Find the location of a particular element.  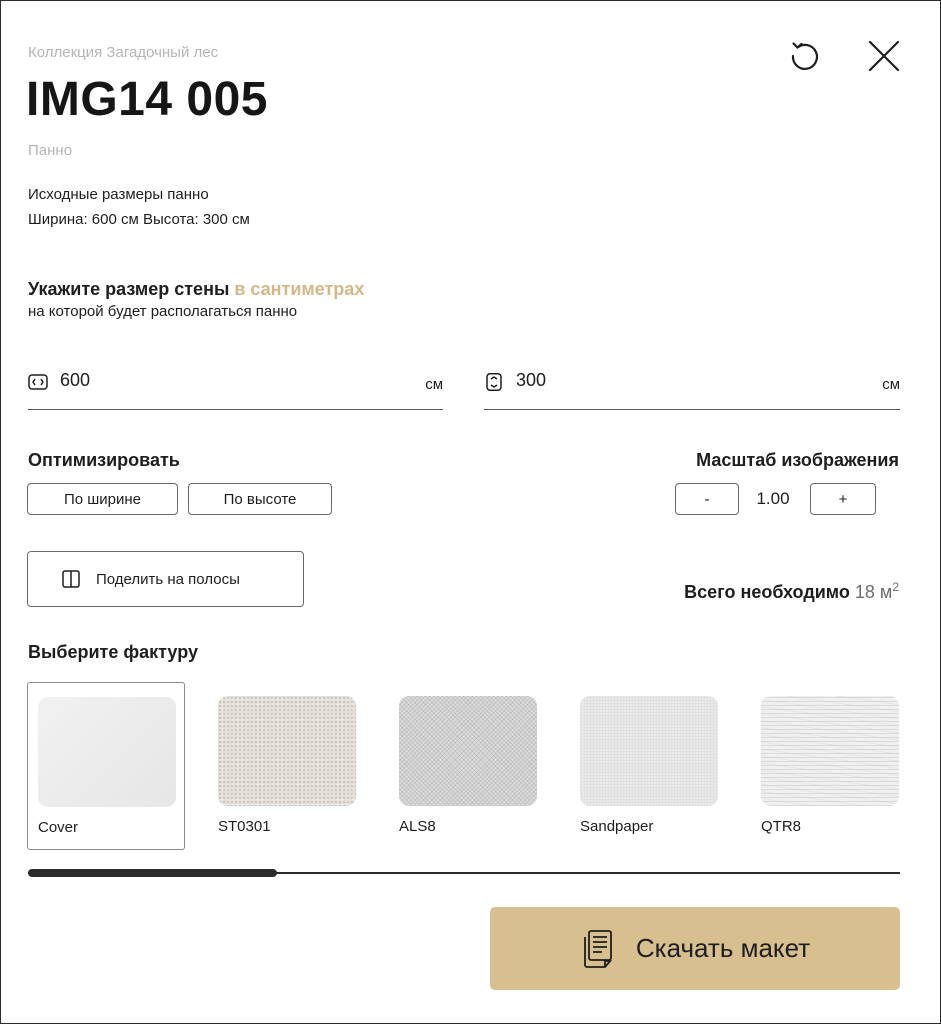

original-size-dims: Ширина: 600 см Высота: 300 см is located at coordinates (139, 219).